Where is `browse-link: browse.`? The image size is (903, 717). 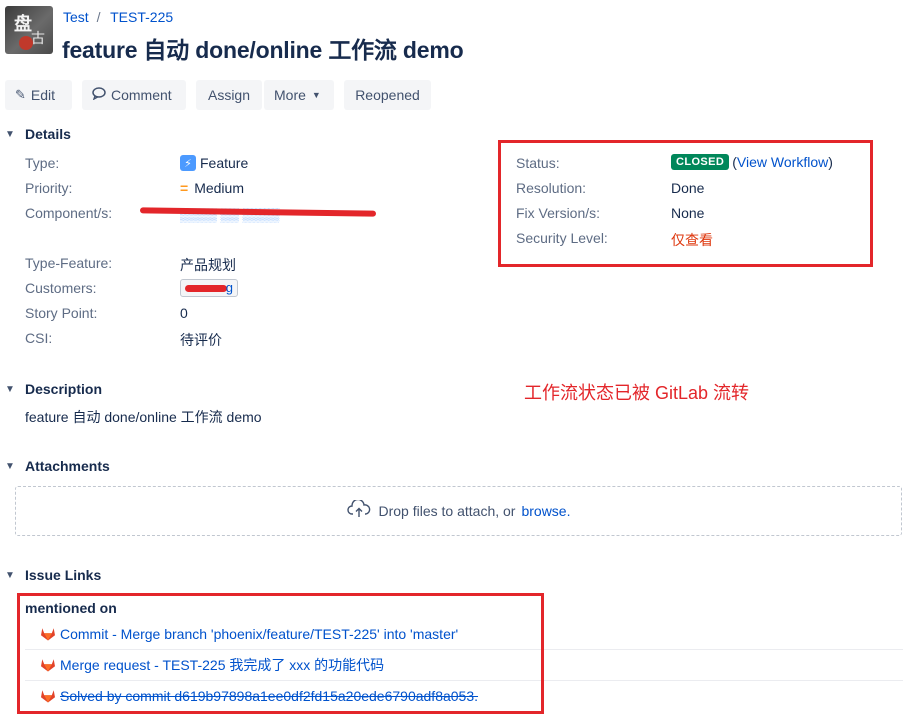 browse-link: browse. is located at coordinates (545, 511).